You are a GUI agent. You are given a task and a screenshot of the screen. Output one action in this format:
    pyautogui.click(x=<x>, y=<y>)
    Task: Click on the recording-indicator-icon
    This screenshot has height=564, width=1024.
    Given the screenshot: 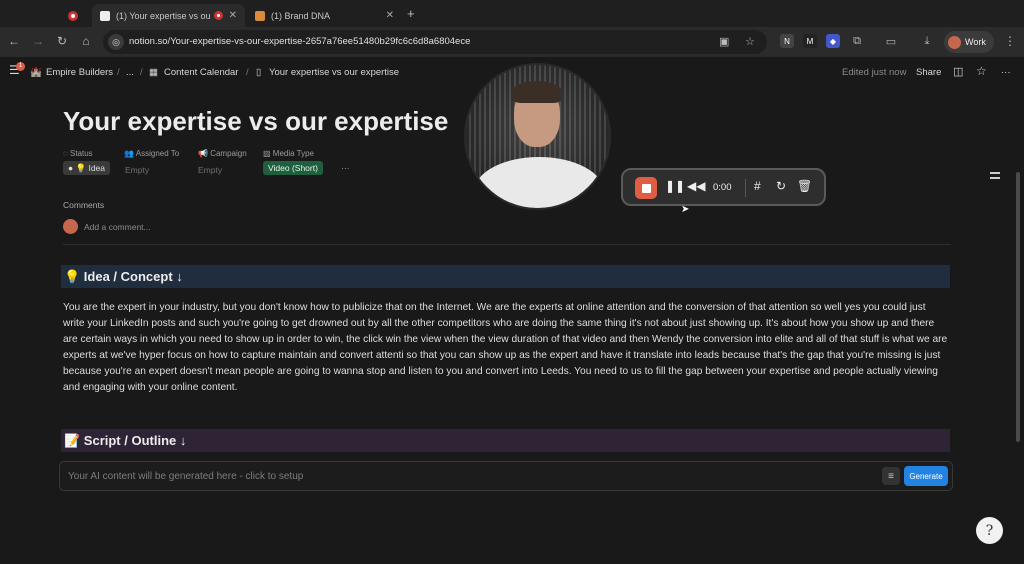 What is the action you would take?
    pyautogui.click(x=218, y=15)
    